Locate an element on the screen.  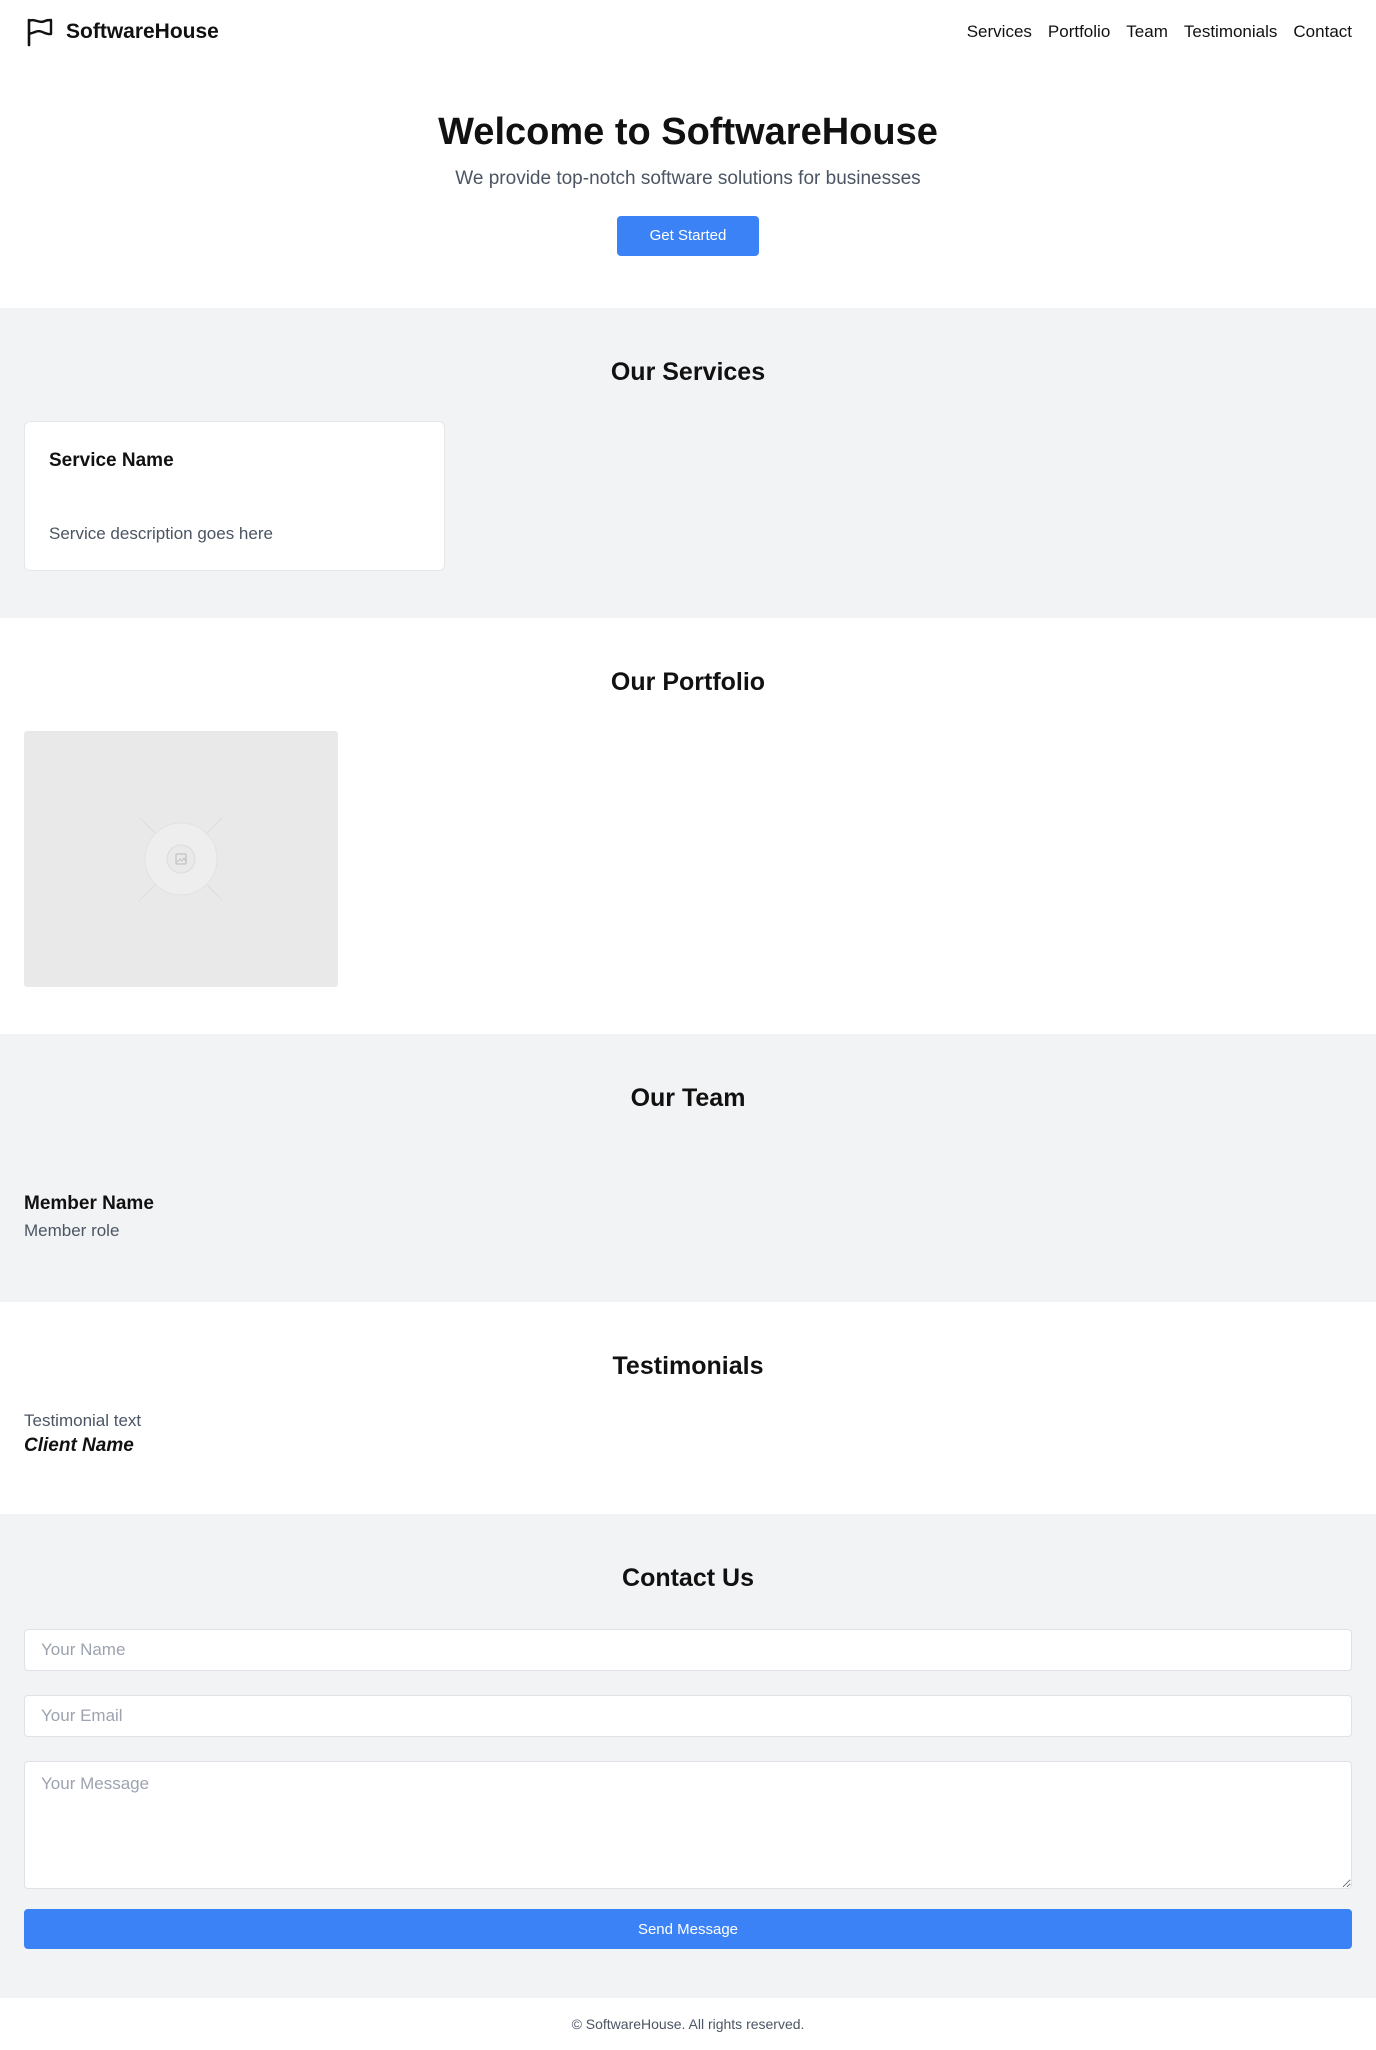
nav-link-team: Team is located at coordinates (1147, 32).